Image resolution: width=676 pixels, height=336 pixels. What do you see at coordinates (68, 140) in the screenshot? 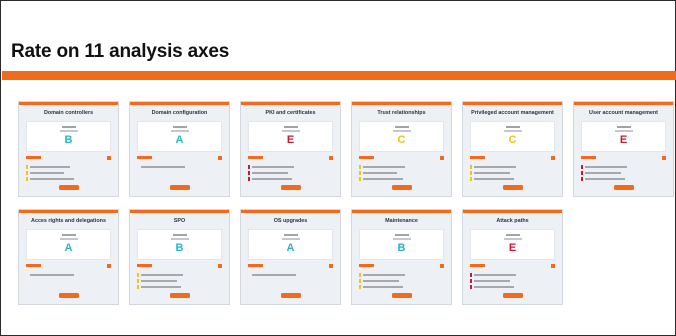
I see `axis-grade: B` at bounding box center [68, 140].